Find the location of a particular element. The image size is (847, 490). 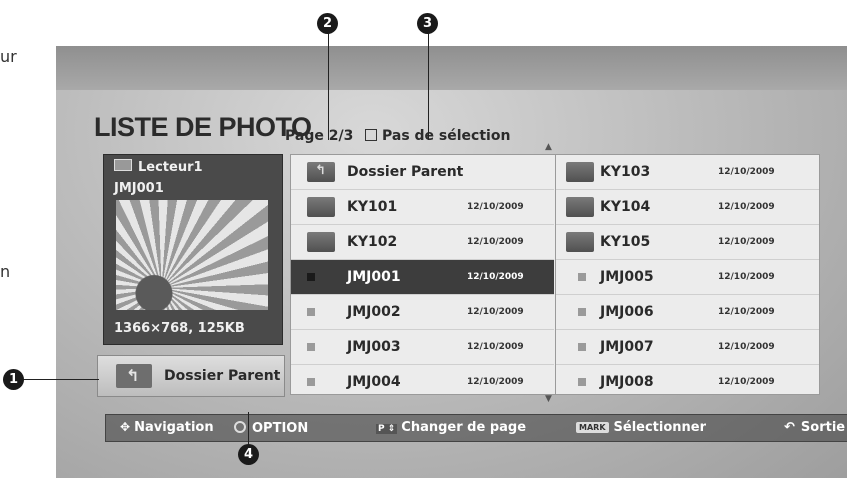

list-item: JMJ008 12/10/2009 is located at coordinates (687, 382).